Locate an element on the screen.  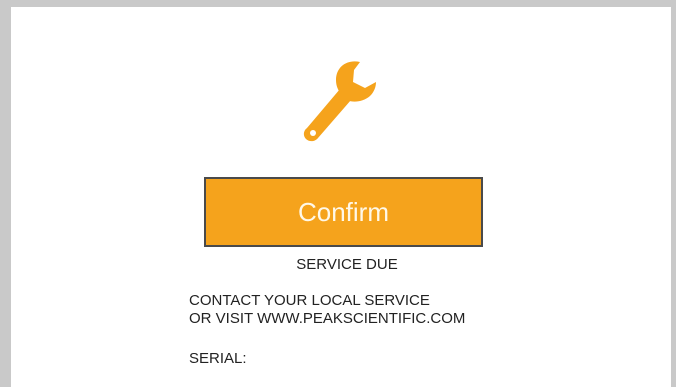
wrench-hole is located at coordinates (313, 133).